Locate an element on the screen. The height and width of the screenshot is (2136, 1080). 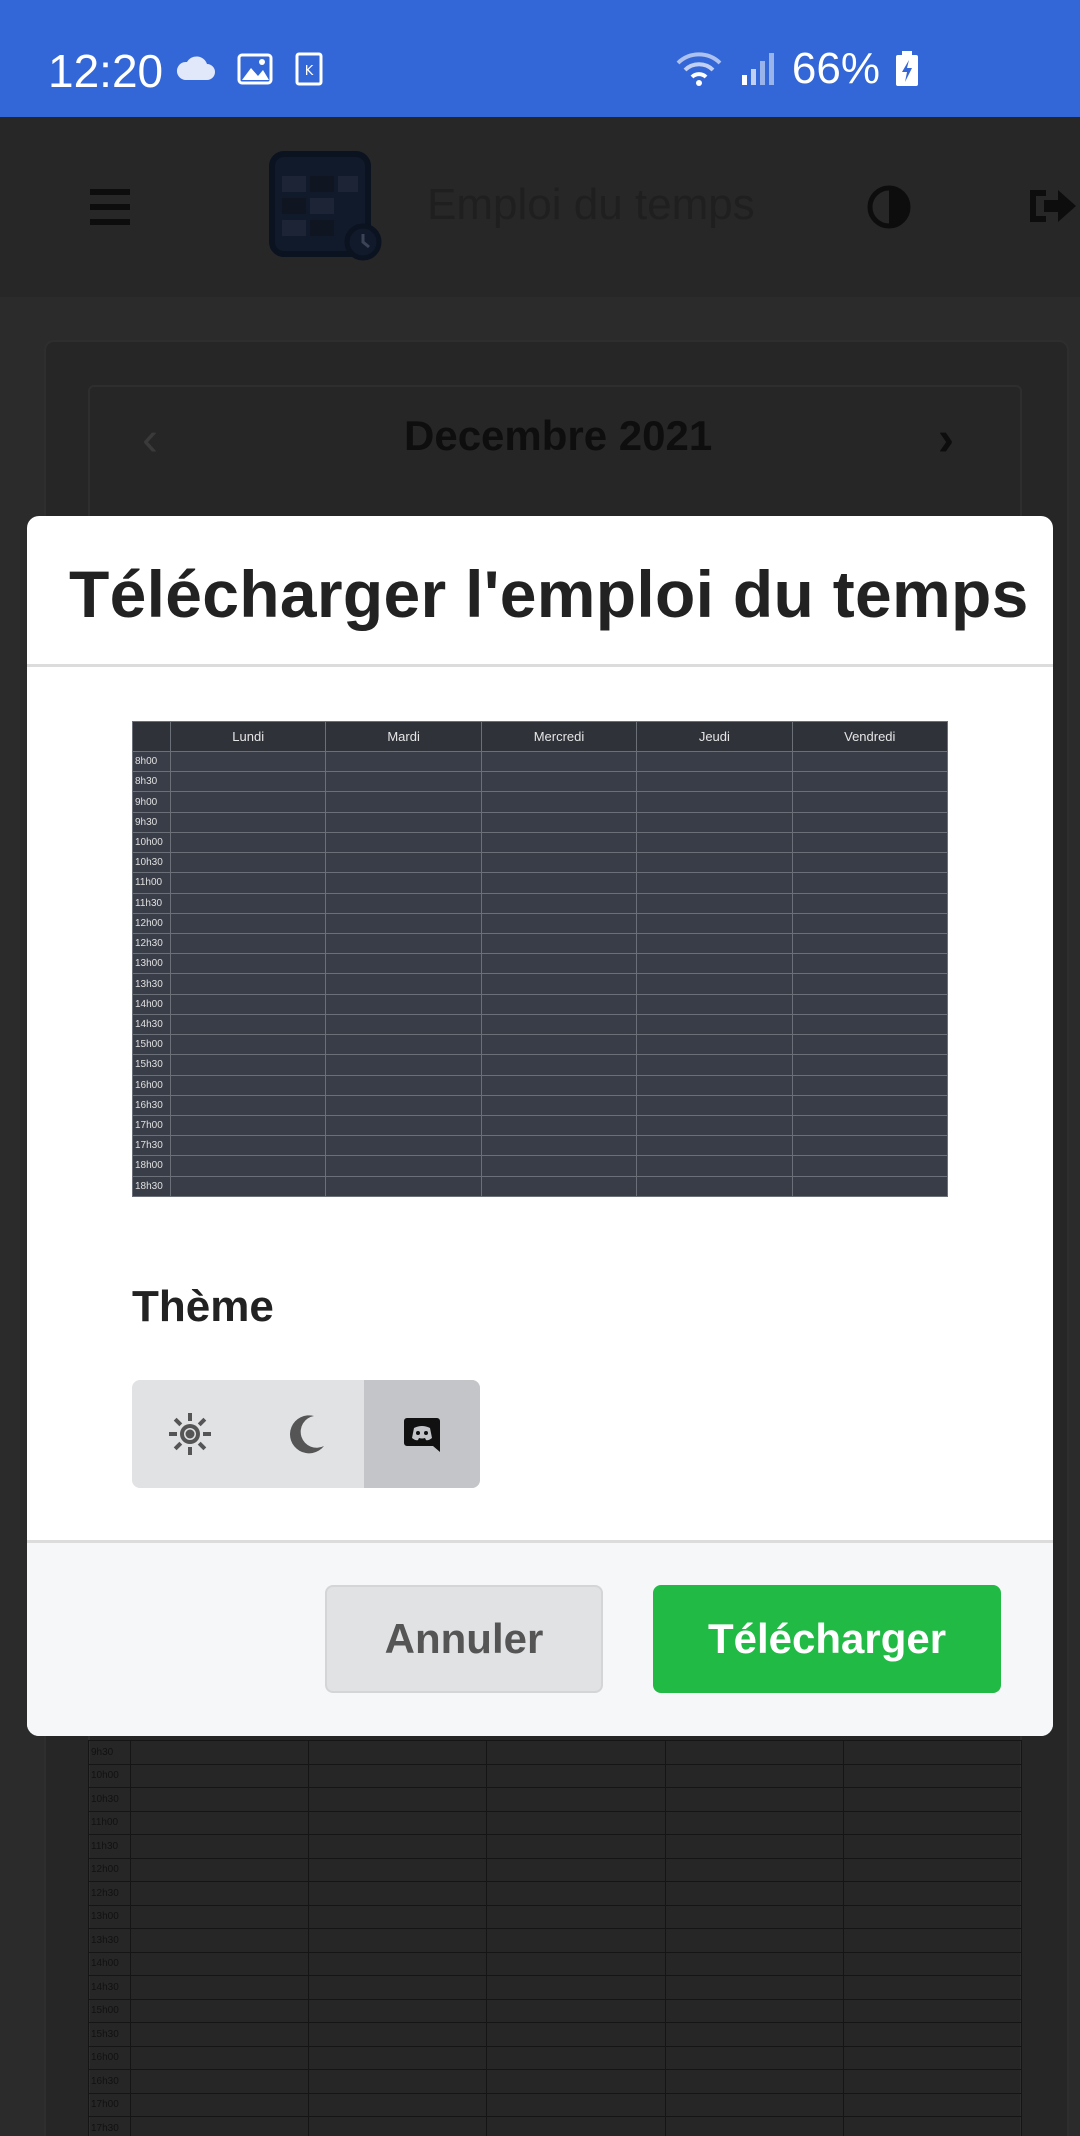
preview-time-cell: 15h00 is located at coordinates (151, 1045).